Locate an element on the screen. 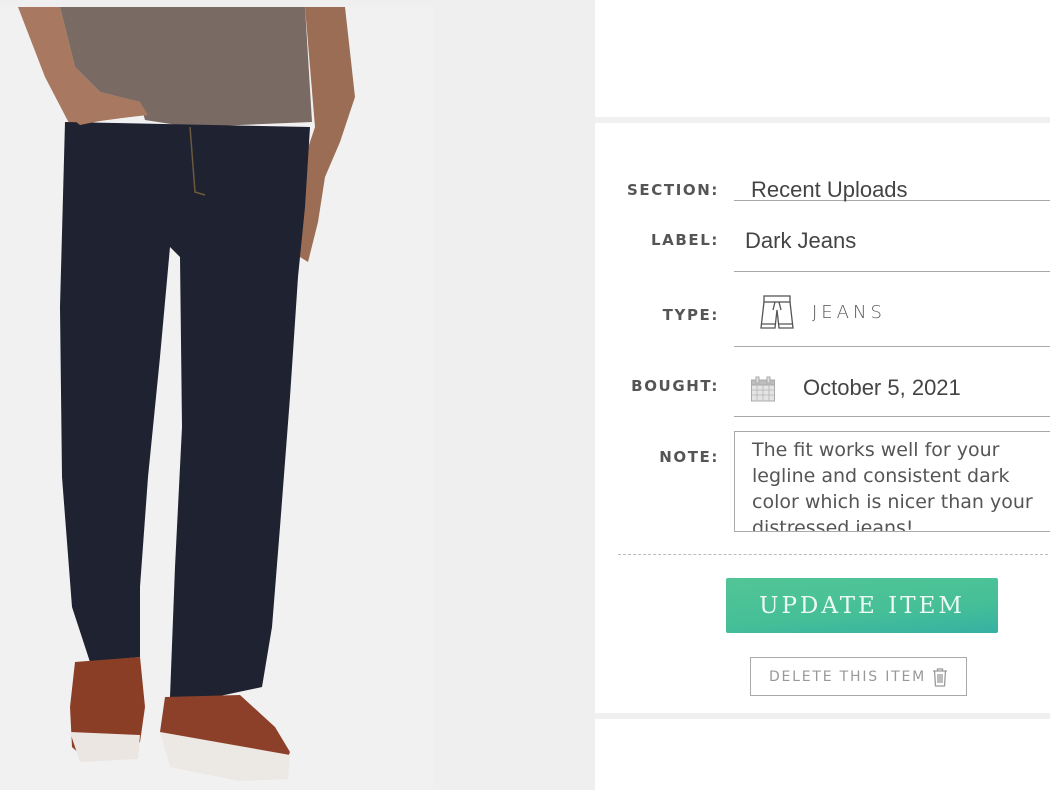 The width and height of the screenshot is (1050, 790). update-item-button: UPDATE ITEM is located at coordinates (862, 605).